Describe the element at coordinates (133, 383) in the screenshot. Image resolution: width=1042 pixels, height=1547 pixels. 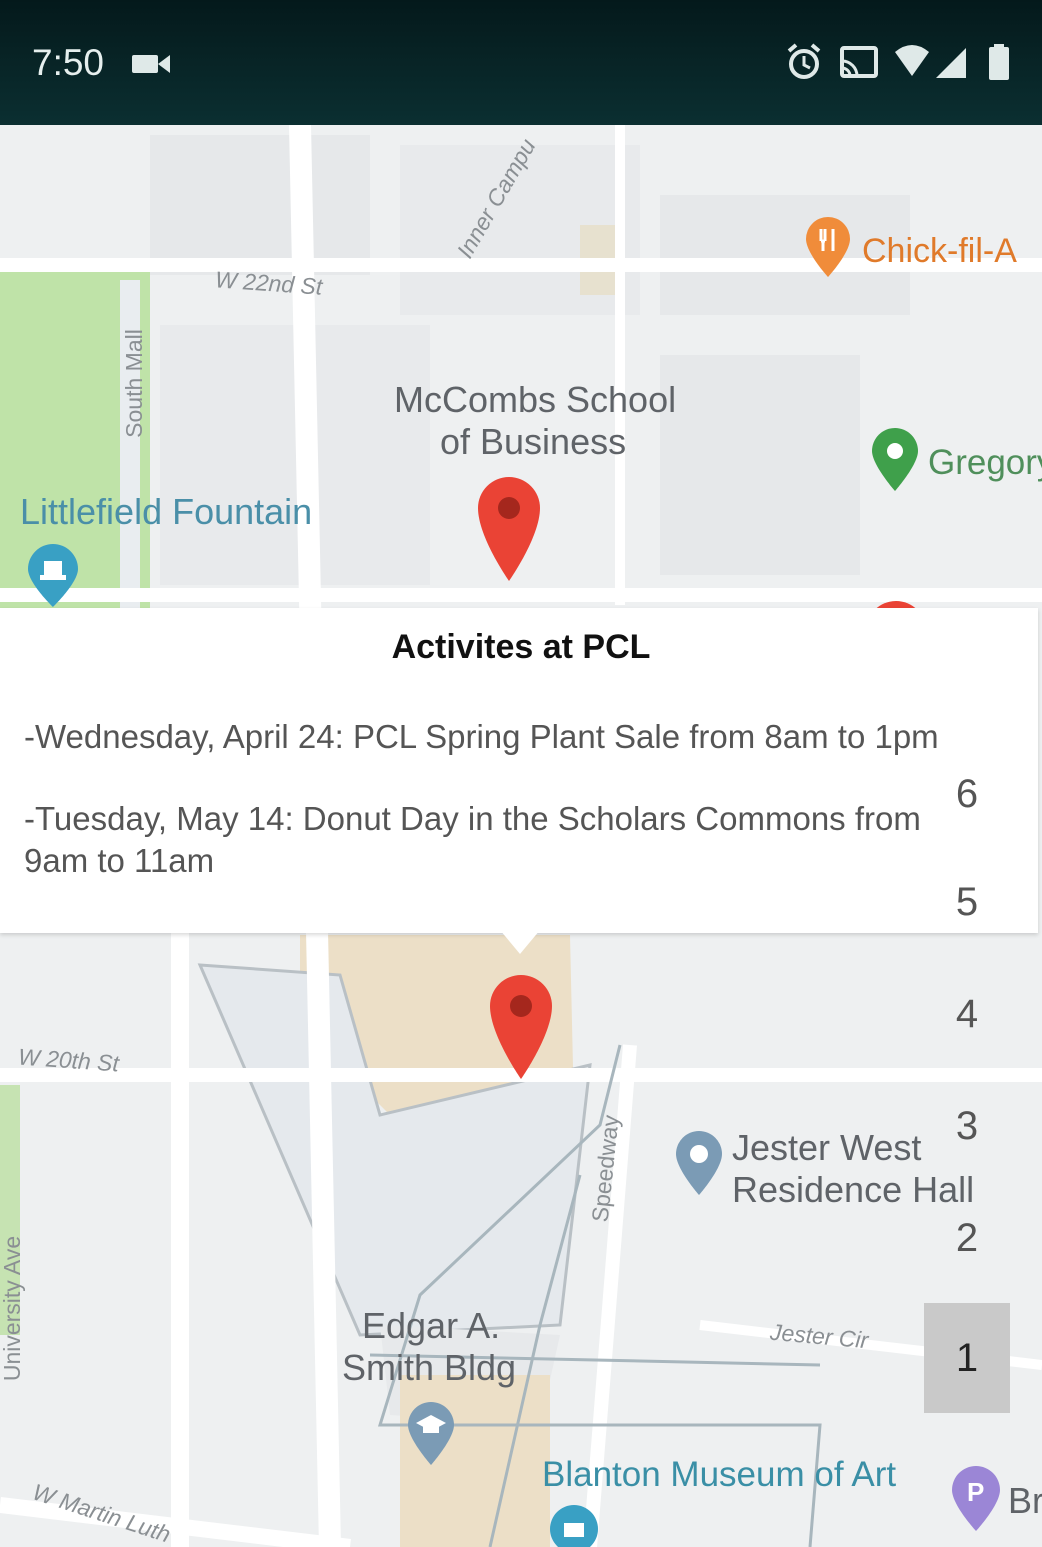
I see `road-label-south-mall: South Mall` at that location.